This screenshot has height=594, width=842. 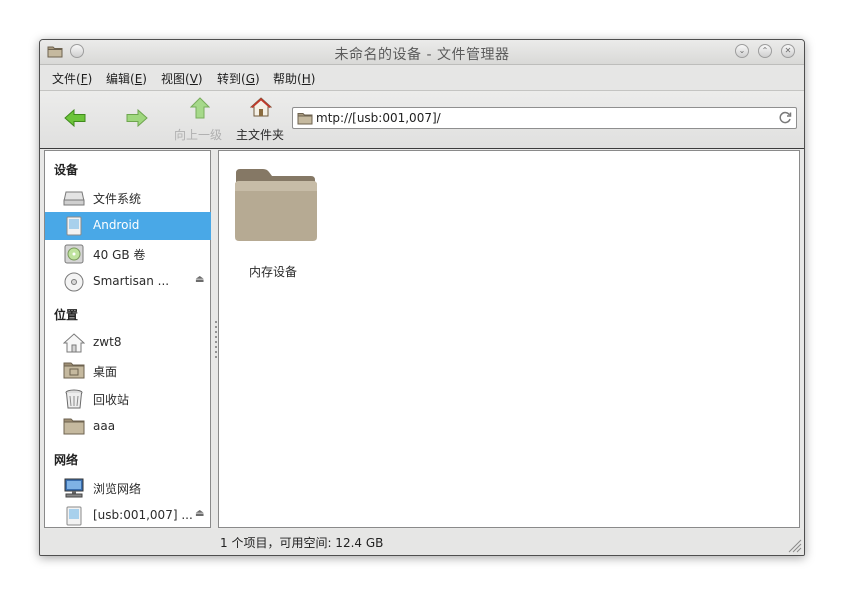 What do you see at coordinates (128, 371) in the screenshot?
I see `sidebar-item-desktop: 桌面` at bounding box center [128, 371].